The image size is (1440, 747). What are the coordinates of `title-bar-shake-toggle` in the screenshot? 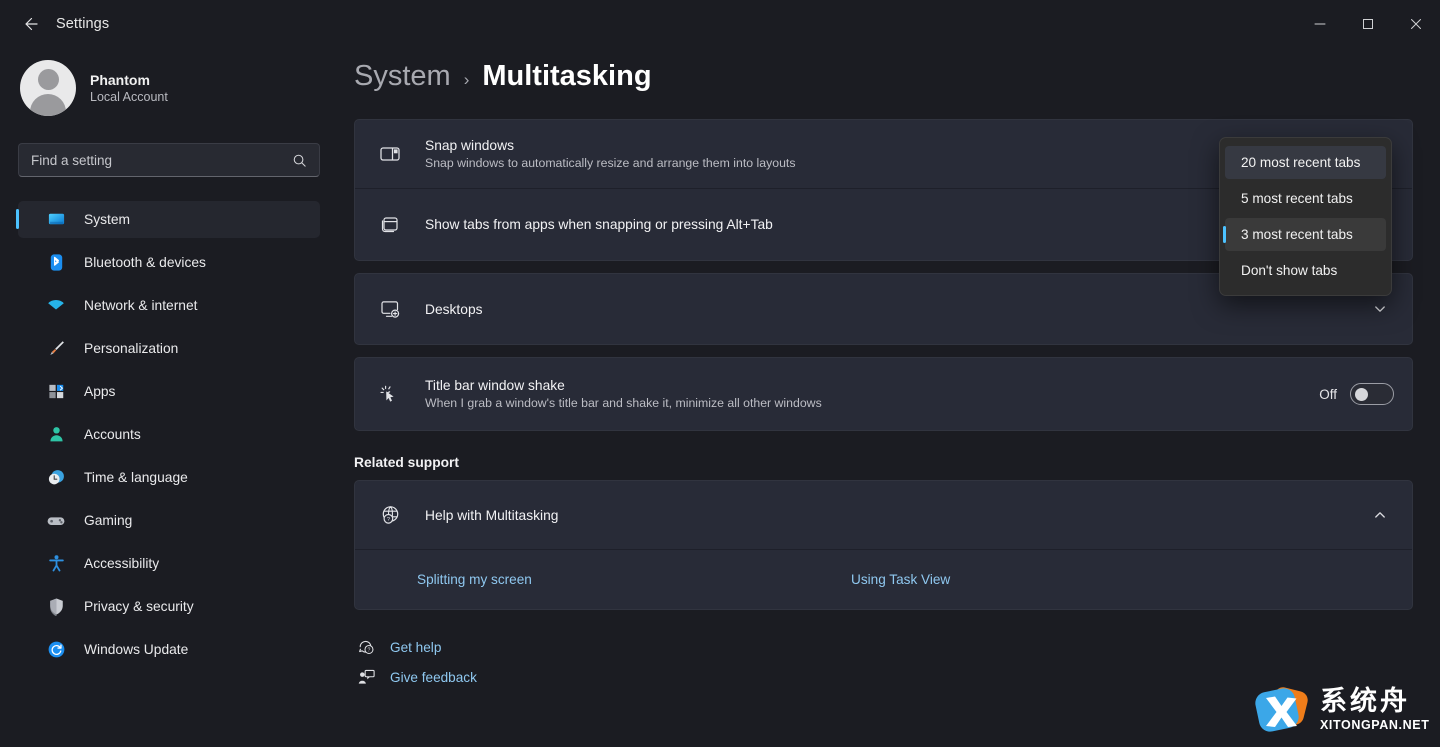 It's located at (1372, 394).